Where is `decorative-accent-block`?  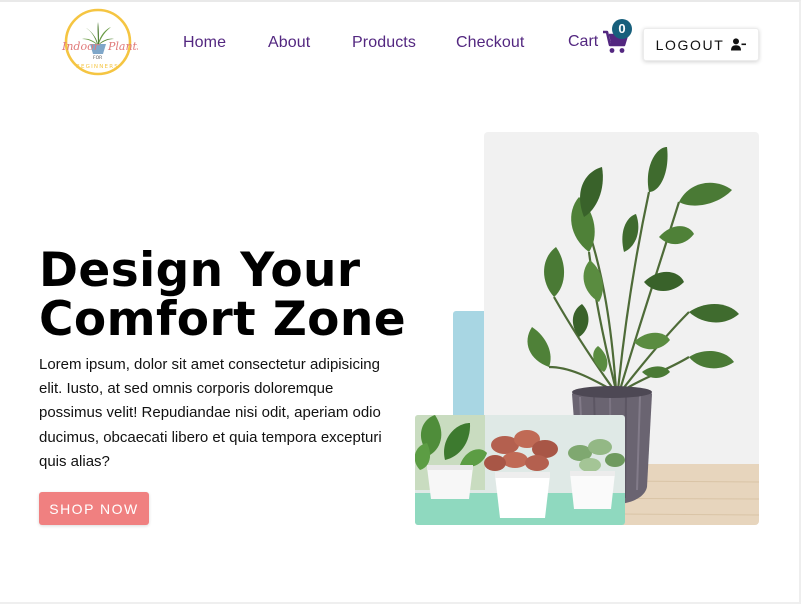 decorative-accent-block is located at coordinates (469, 364).